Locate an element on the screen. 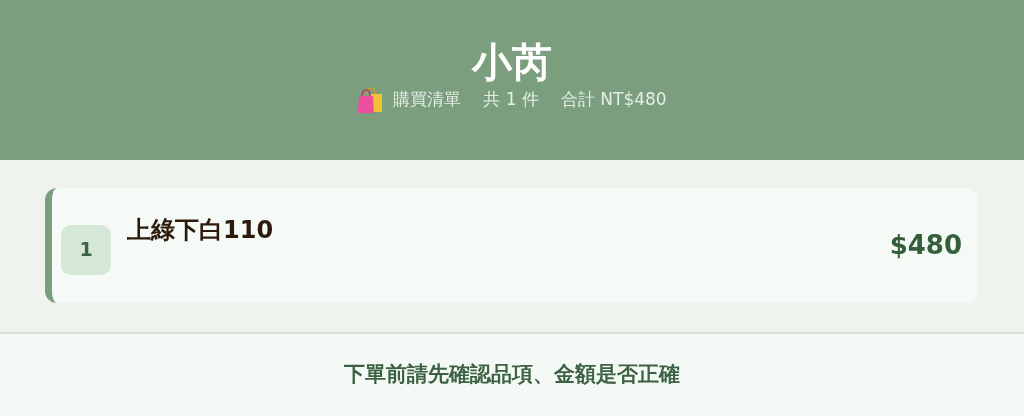 This screenshot has width=1024, height=416. subtitle-text: 共 1 件 is located at coordinates (511, 100).